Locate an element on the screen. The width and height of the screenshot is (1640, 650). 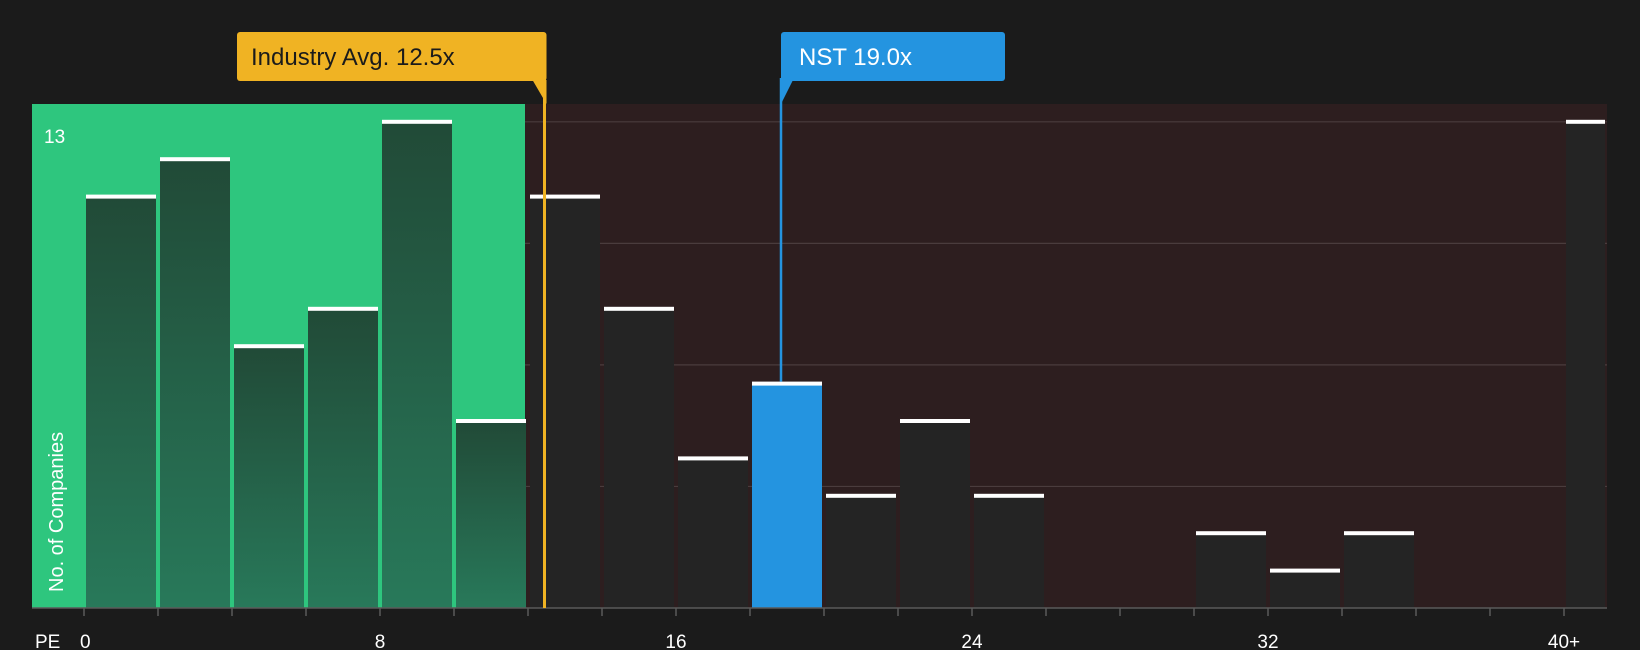
x-tick-label: 0 is located at coordinates (85, 641).